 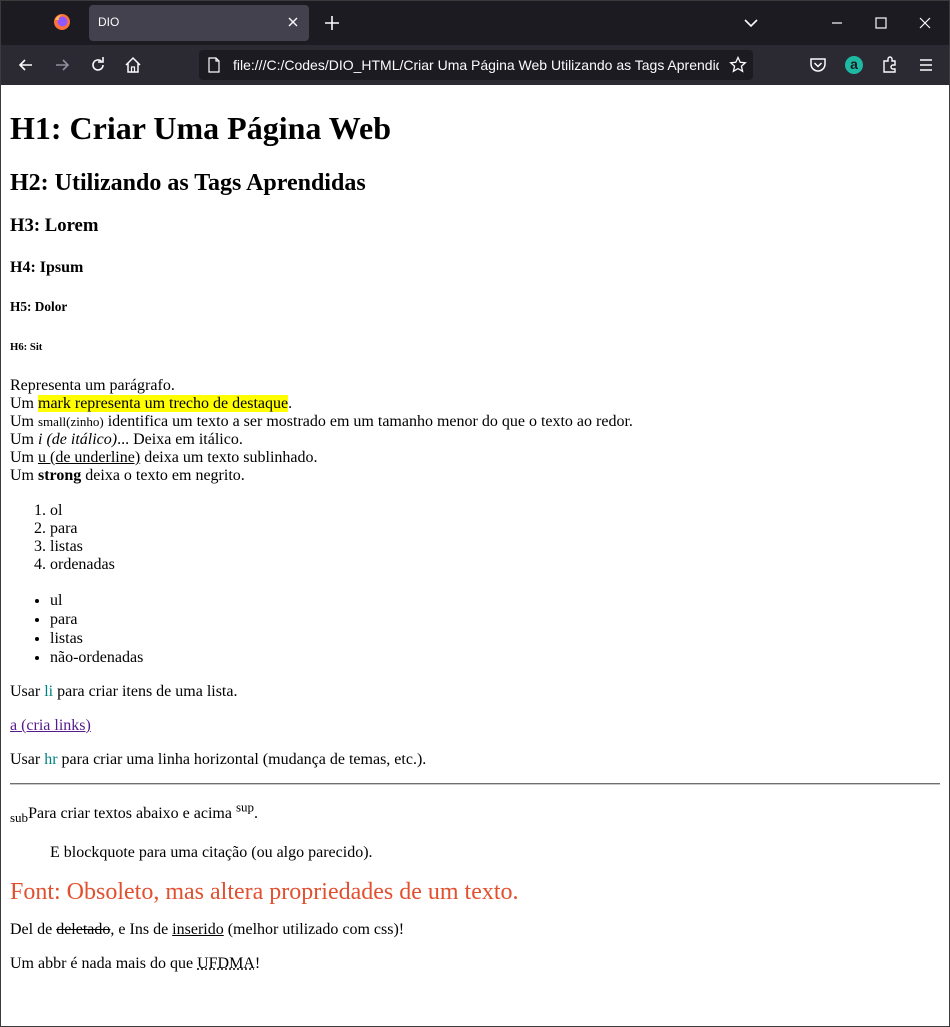 What do you see at coordinates (818, 65) in the screenshot?
I see `pocket-icon` at bounding box center [818, 65].